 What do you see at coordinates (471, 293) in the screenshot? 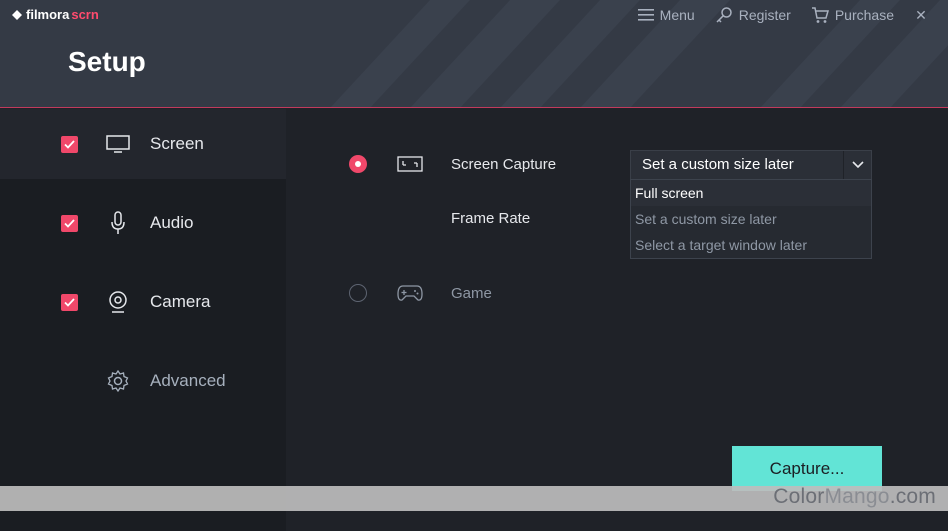
I see `game-label: Game` at bounding box center [471, 293].